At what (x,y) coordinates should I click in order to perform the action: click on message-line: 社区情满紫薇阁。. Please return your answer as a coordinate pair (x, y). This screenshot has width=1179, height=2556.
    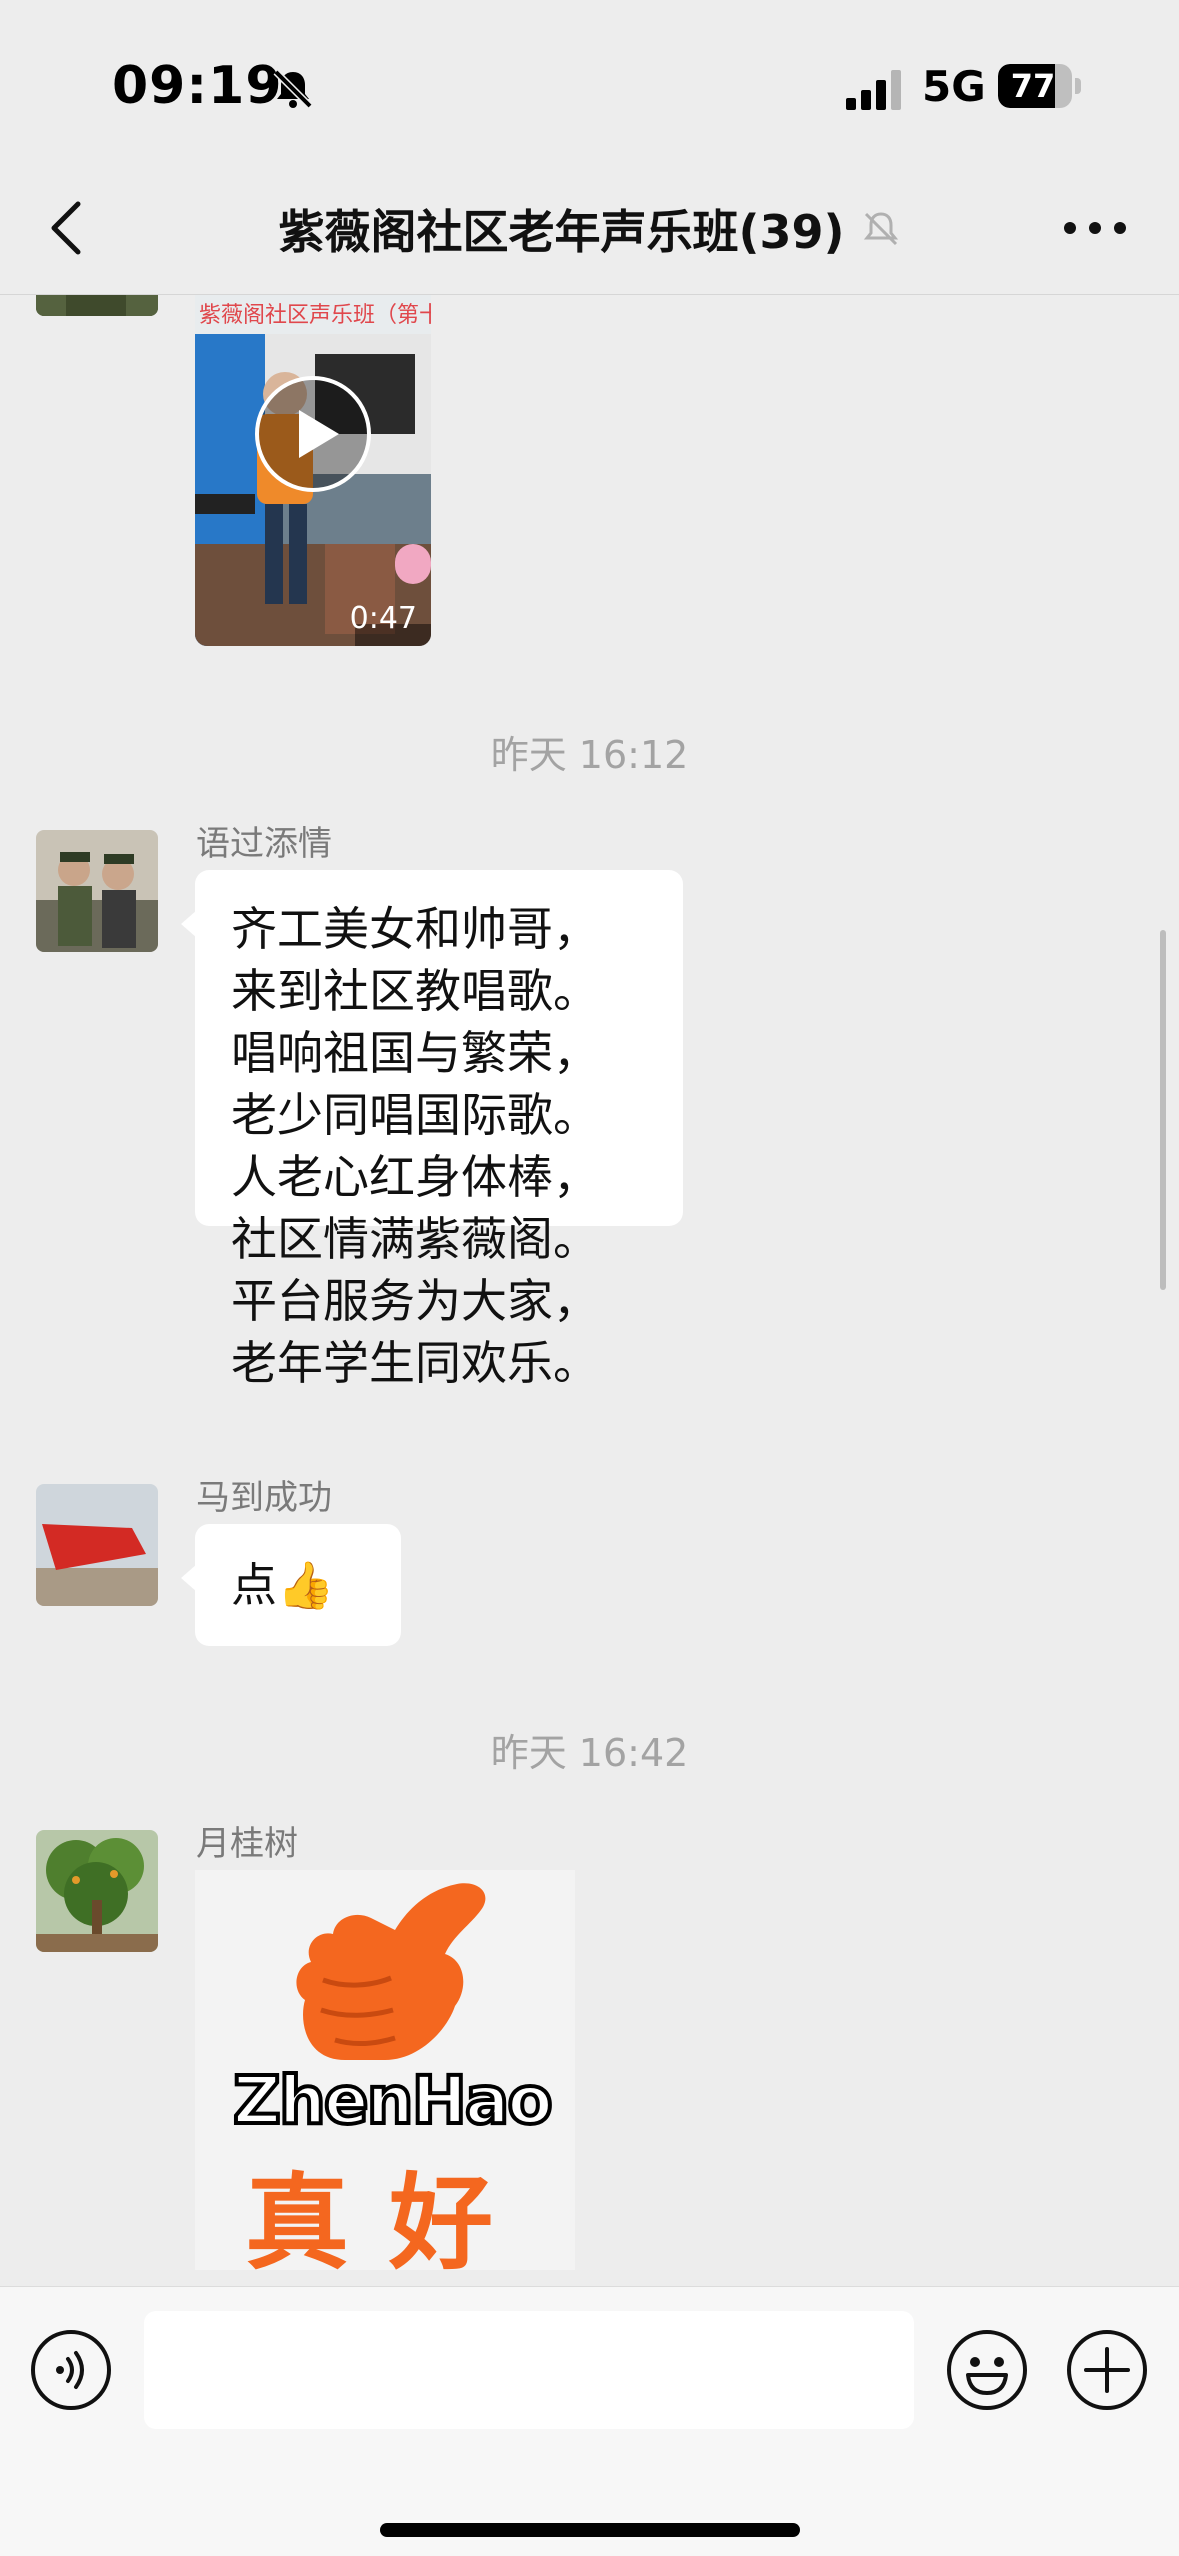
    Looking at the image, I should click on (415, 1239).